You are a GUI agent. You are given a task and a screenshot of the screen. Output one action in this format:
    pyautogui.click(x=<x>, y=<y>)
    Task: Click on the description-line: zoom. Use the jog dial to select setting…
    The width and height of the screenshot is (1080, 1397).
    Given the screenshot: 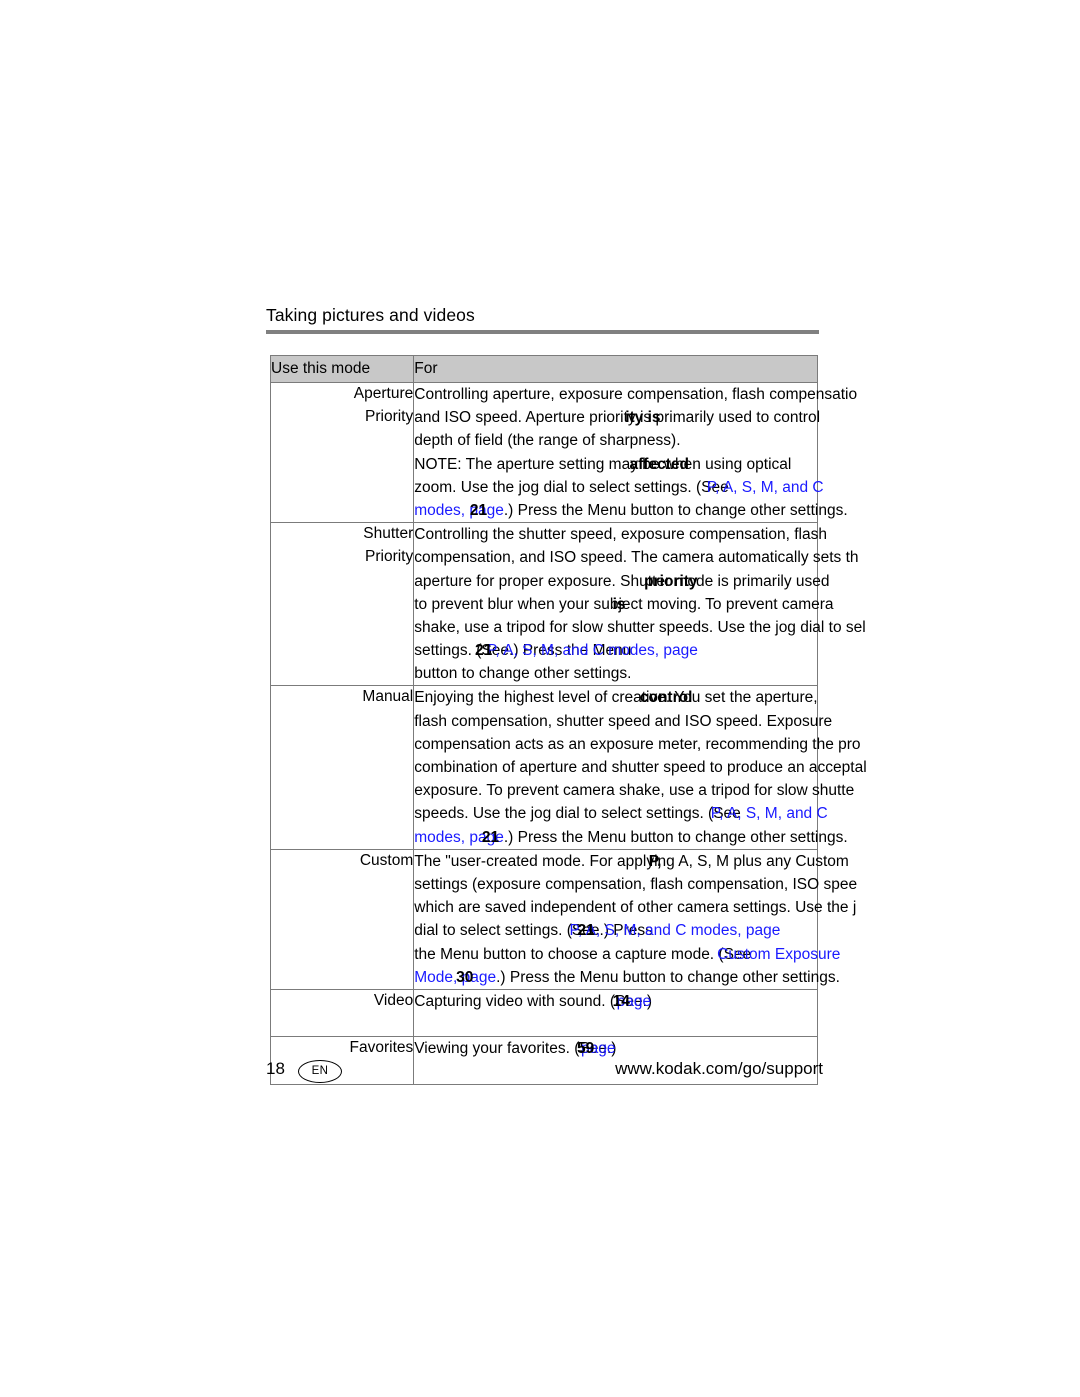 What is the action you would take?
    pyautogui.click(x=694, y=487)
    